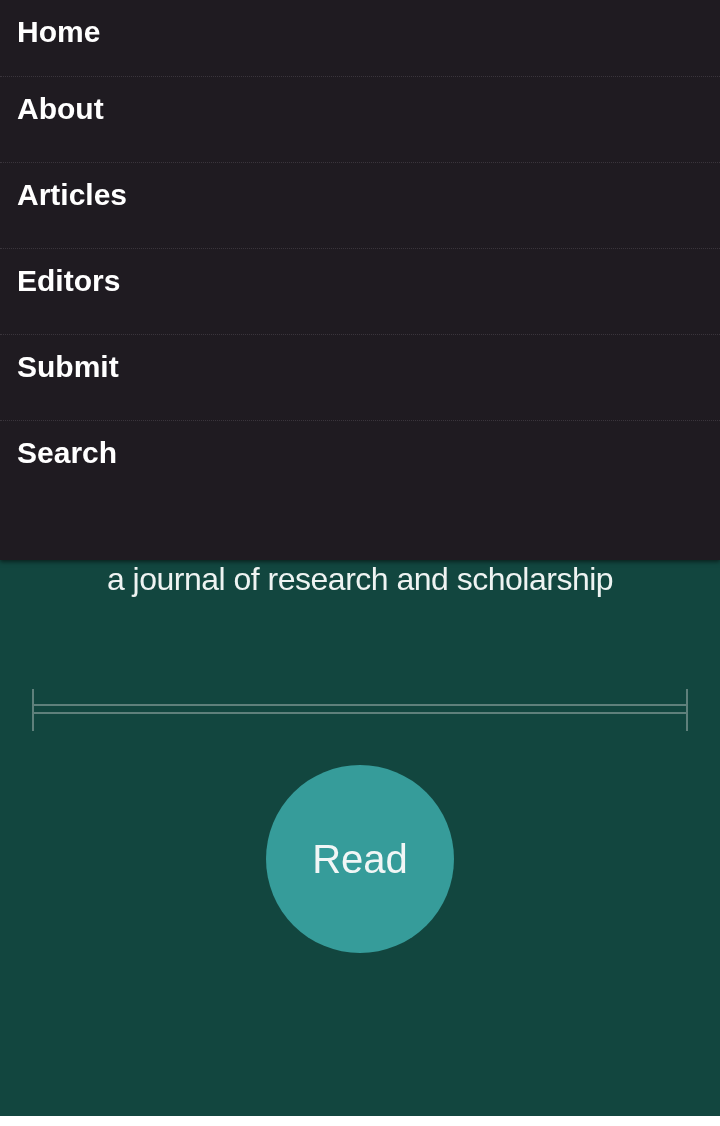 This screenshot has width=720, height=1126. I want to click on menu-item: About, so click(360, 120).